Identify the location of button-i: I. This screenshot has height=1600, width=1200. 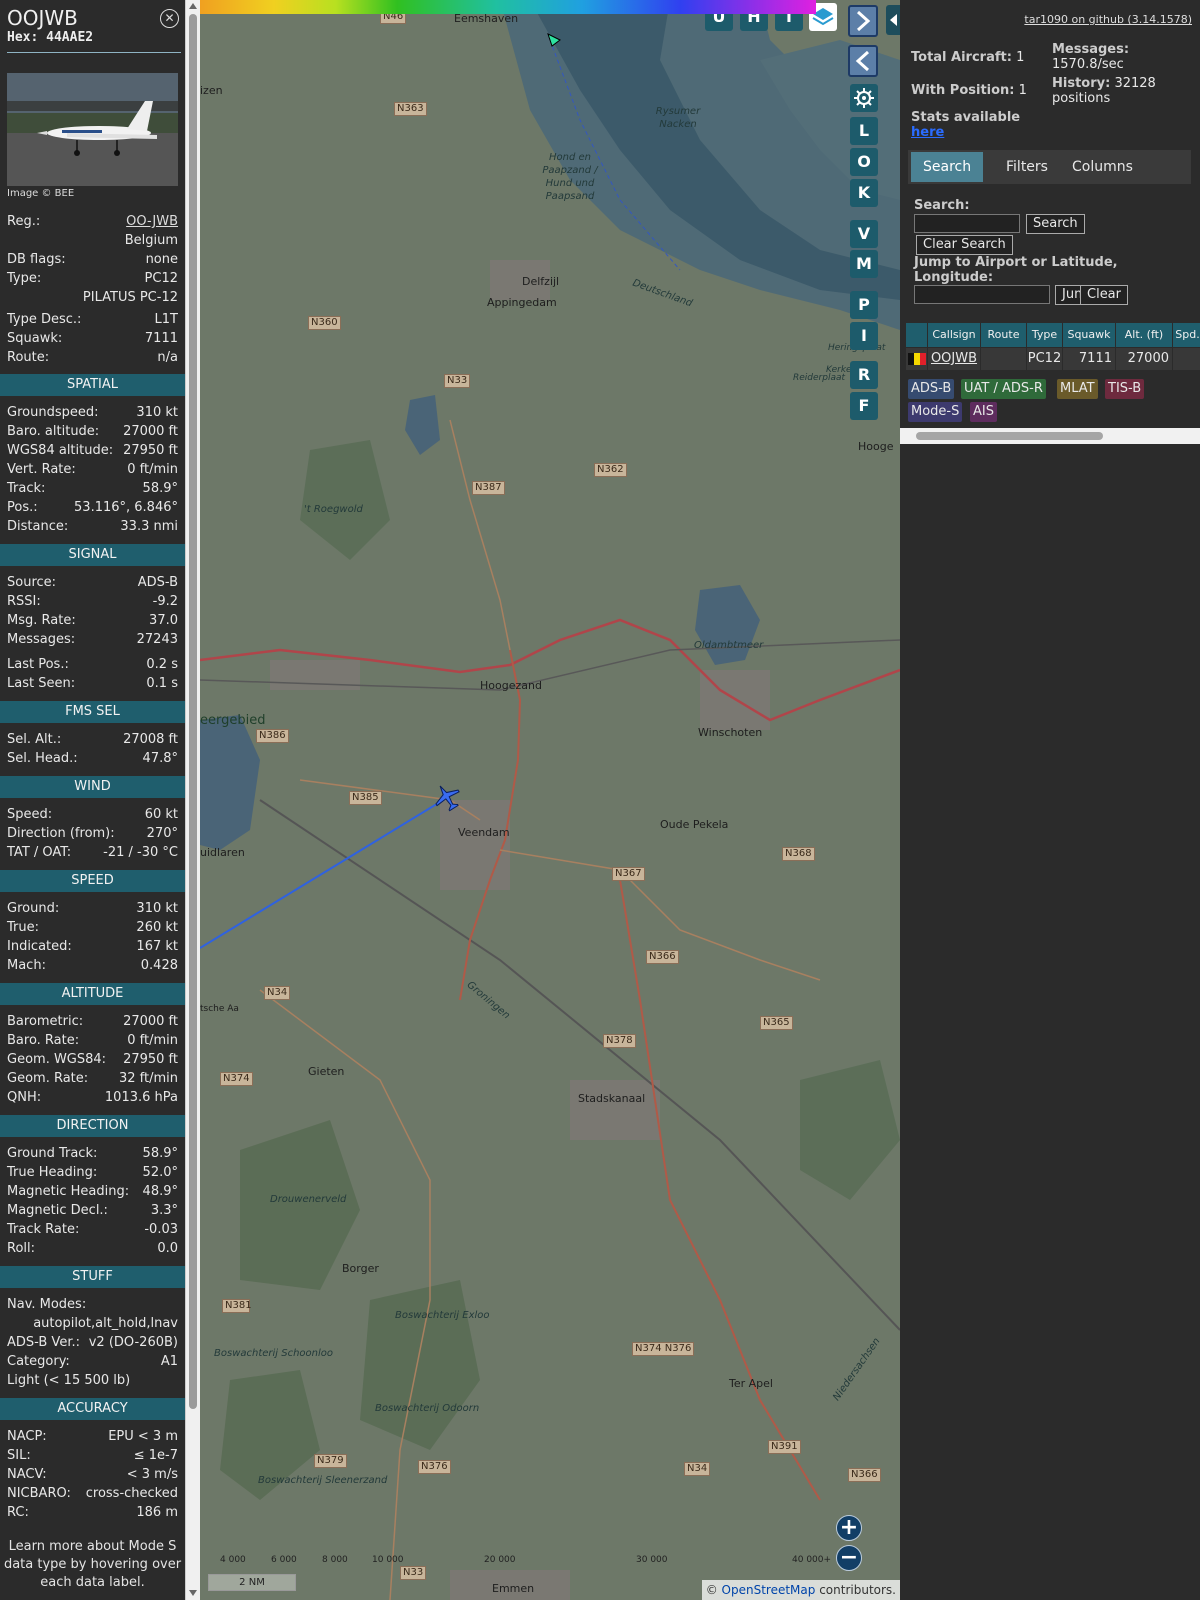
(864, 336).